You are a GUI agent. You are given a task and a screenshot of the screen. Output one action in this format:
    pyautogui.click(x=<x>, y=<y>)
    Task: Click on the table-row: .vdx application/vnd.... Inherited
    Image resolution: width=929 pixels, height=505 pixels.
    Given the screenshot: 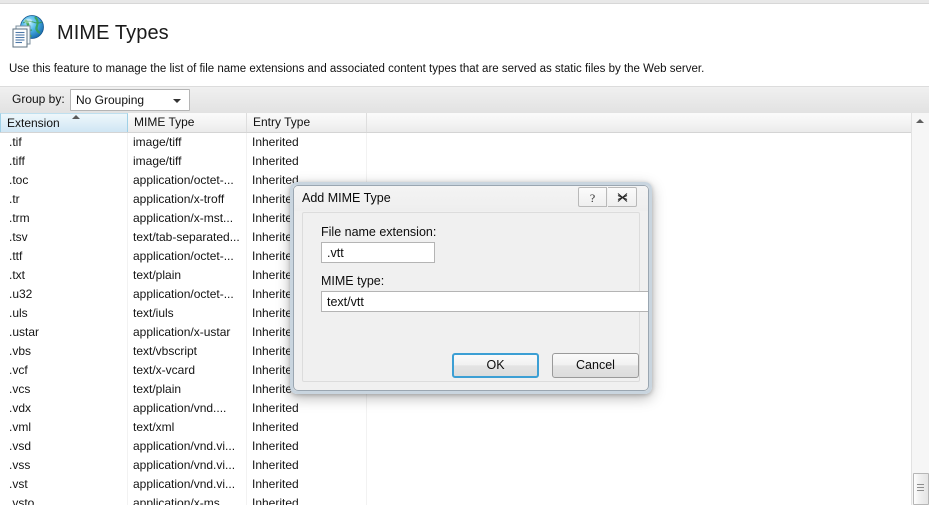 What is the action you would take?
    pyautogui.click(x=464, y=408)
    